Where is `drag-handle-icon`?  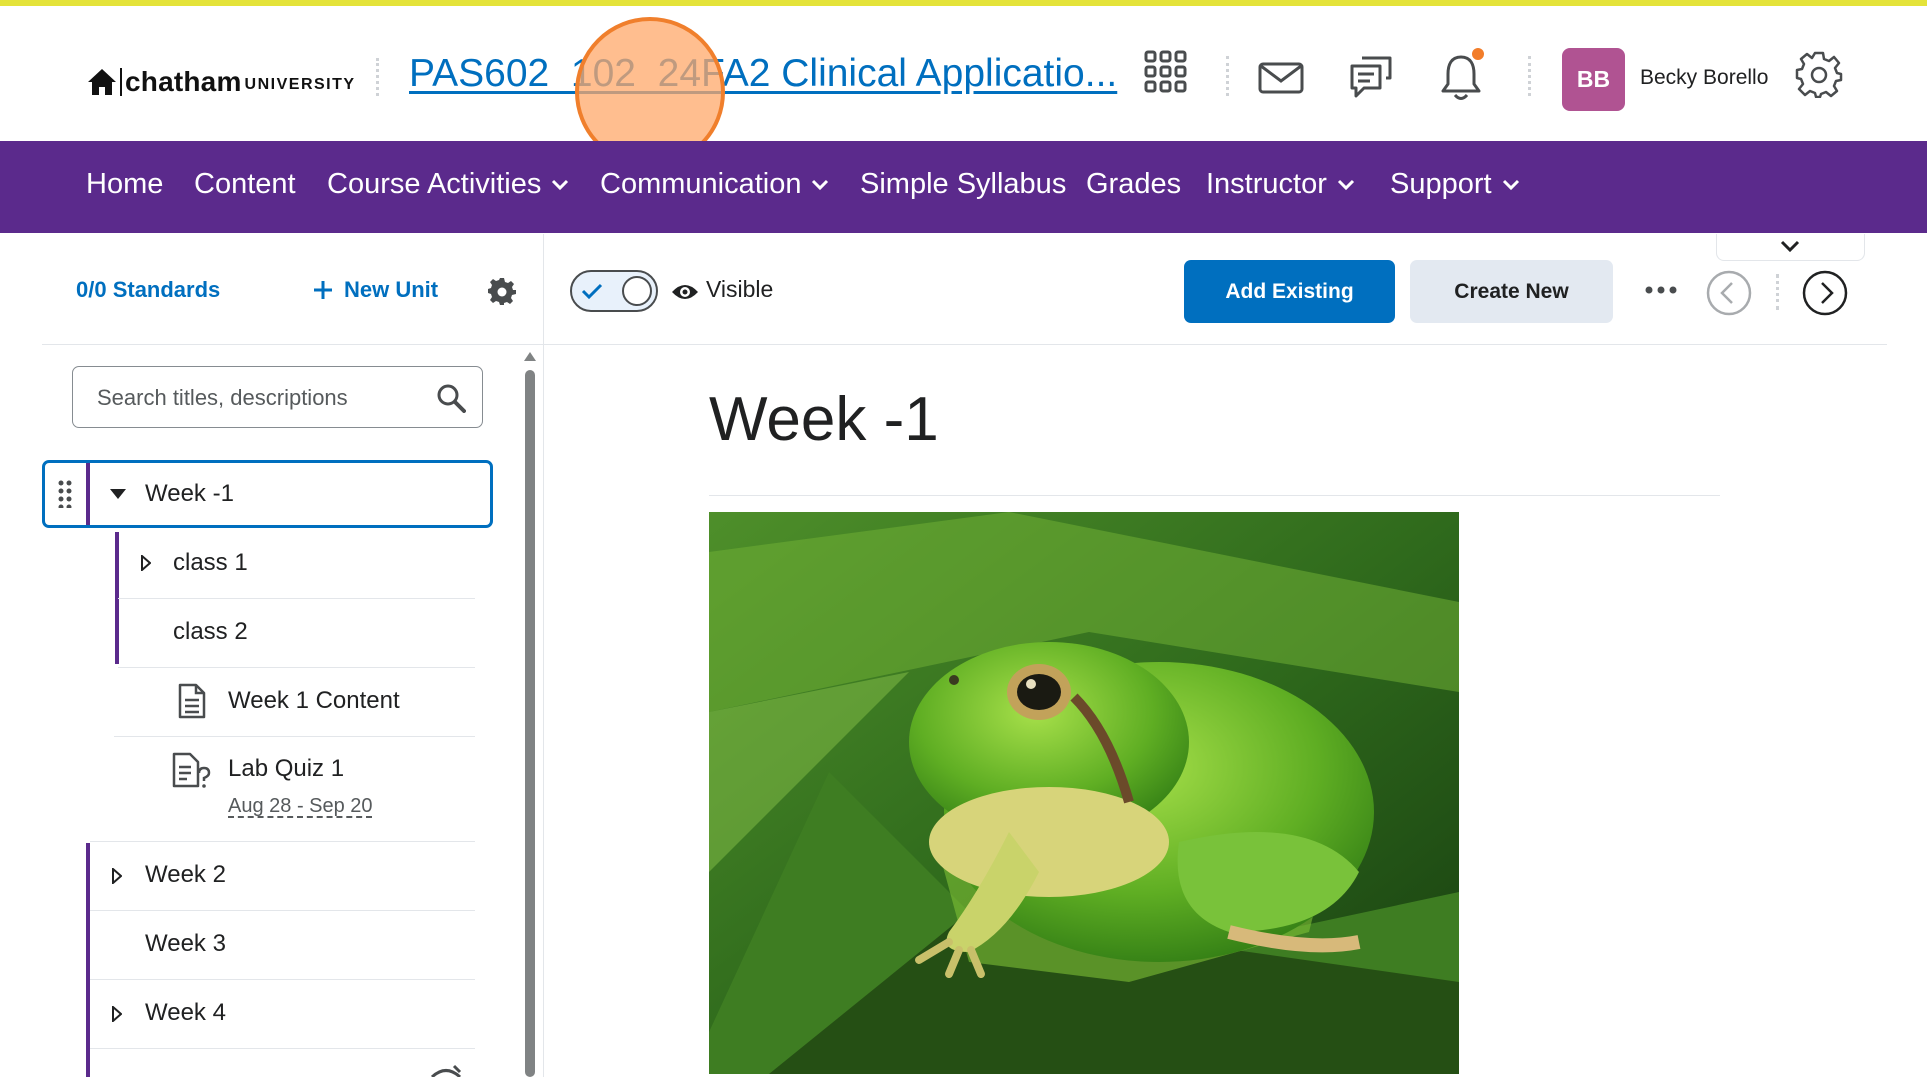
drag-handle-icon is located at coordinates (65, 494).